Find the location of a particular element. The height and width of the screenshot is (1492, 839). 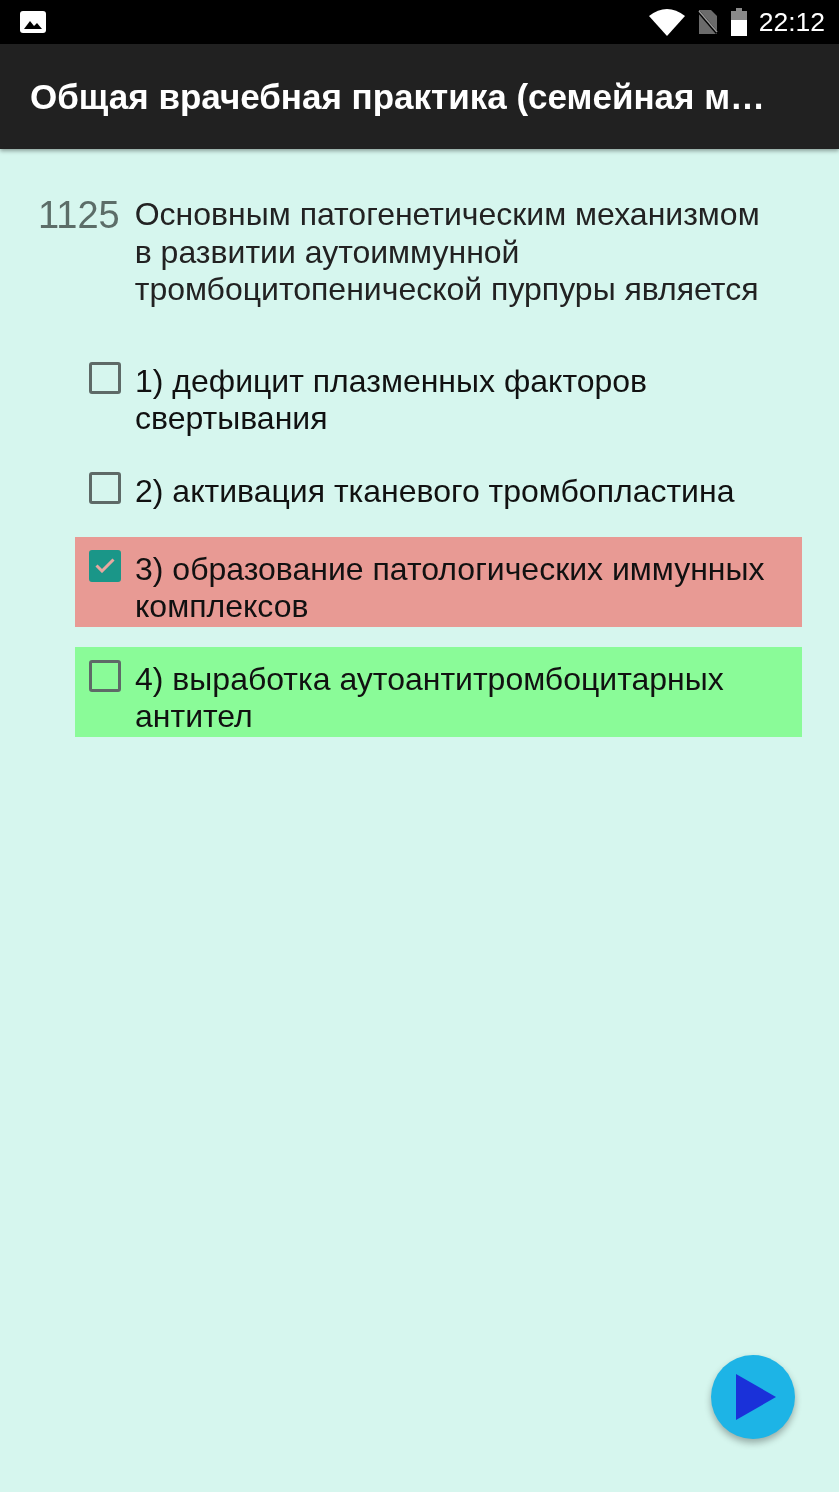

next-button is located at coordinates (753, 1397).